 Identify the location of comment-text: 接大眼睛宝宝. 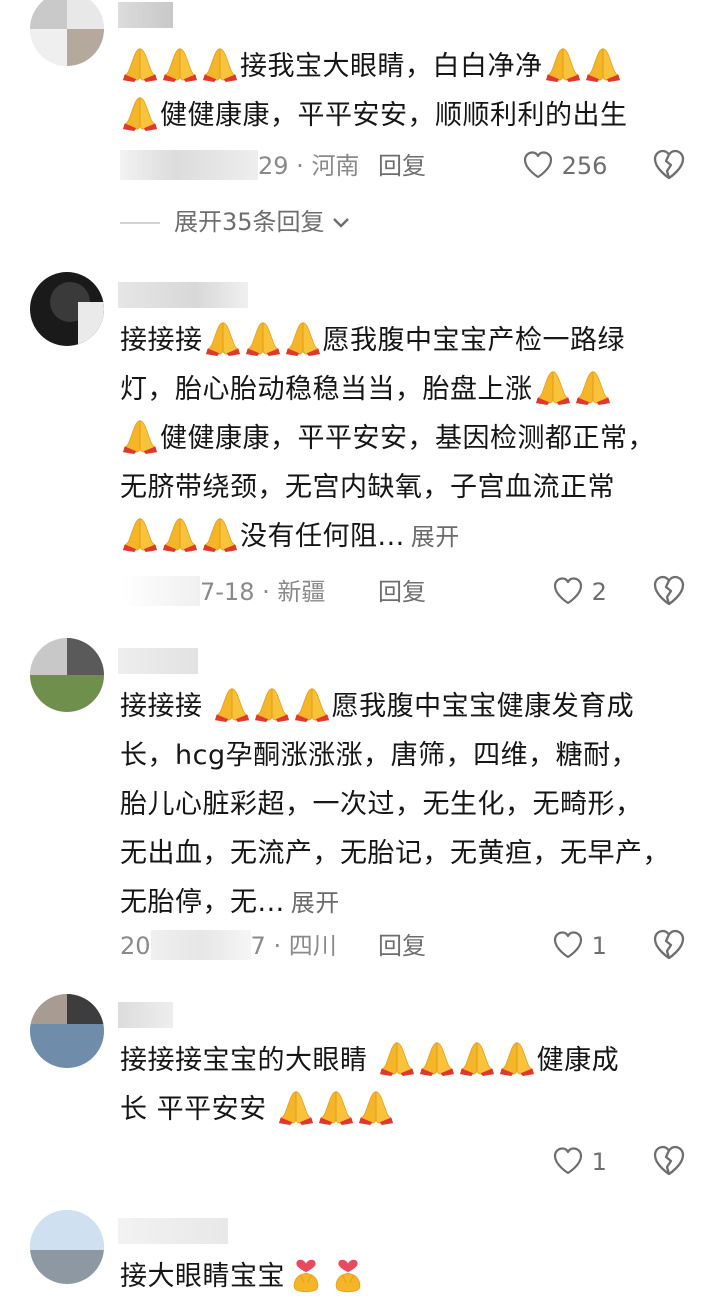
(407, 1276).